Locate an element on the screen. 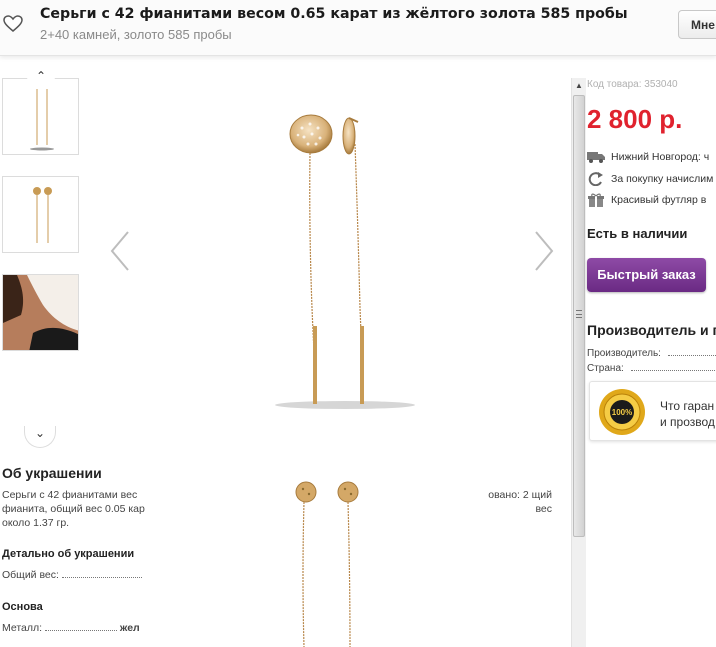  about-heading: Об украшении is located at coordinates (52, 473).